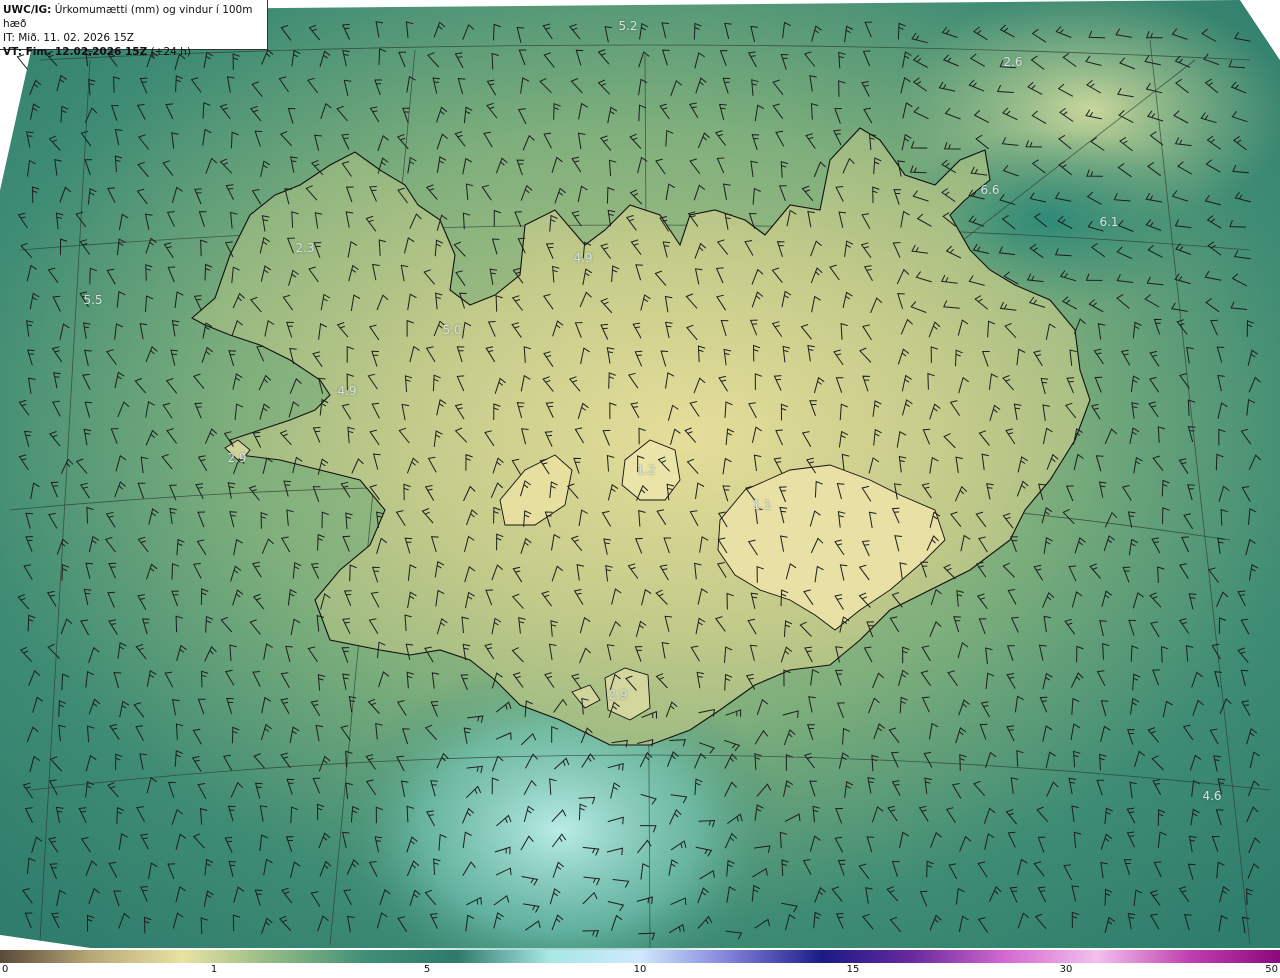 The width and height of the screenshot is (1280, 978). Describe the element at coordinates (97, 52) in the screenshot. I see `valid-time: VT: Fim. 12.02.2026 15Z (+24 h)` at that location.